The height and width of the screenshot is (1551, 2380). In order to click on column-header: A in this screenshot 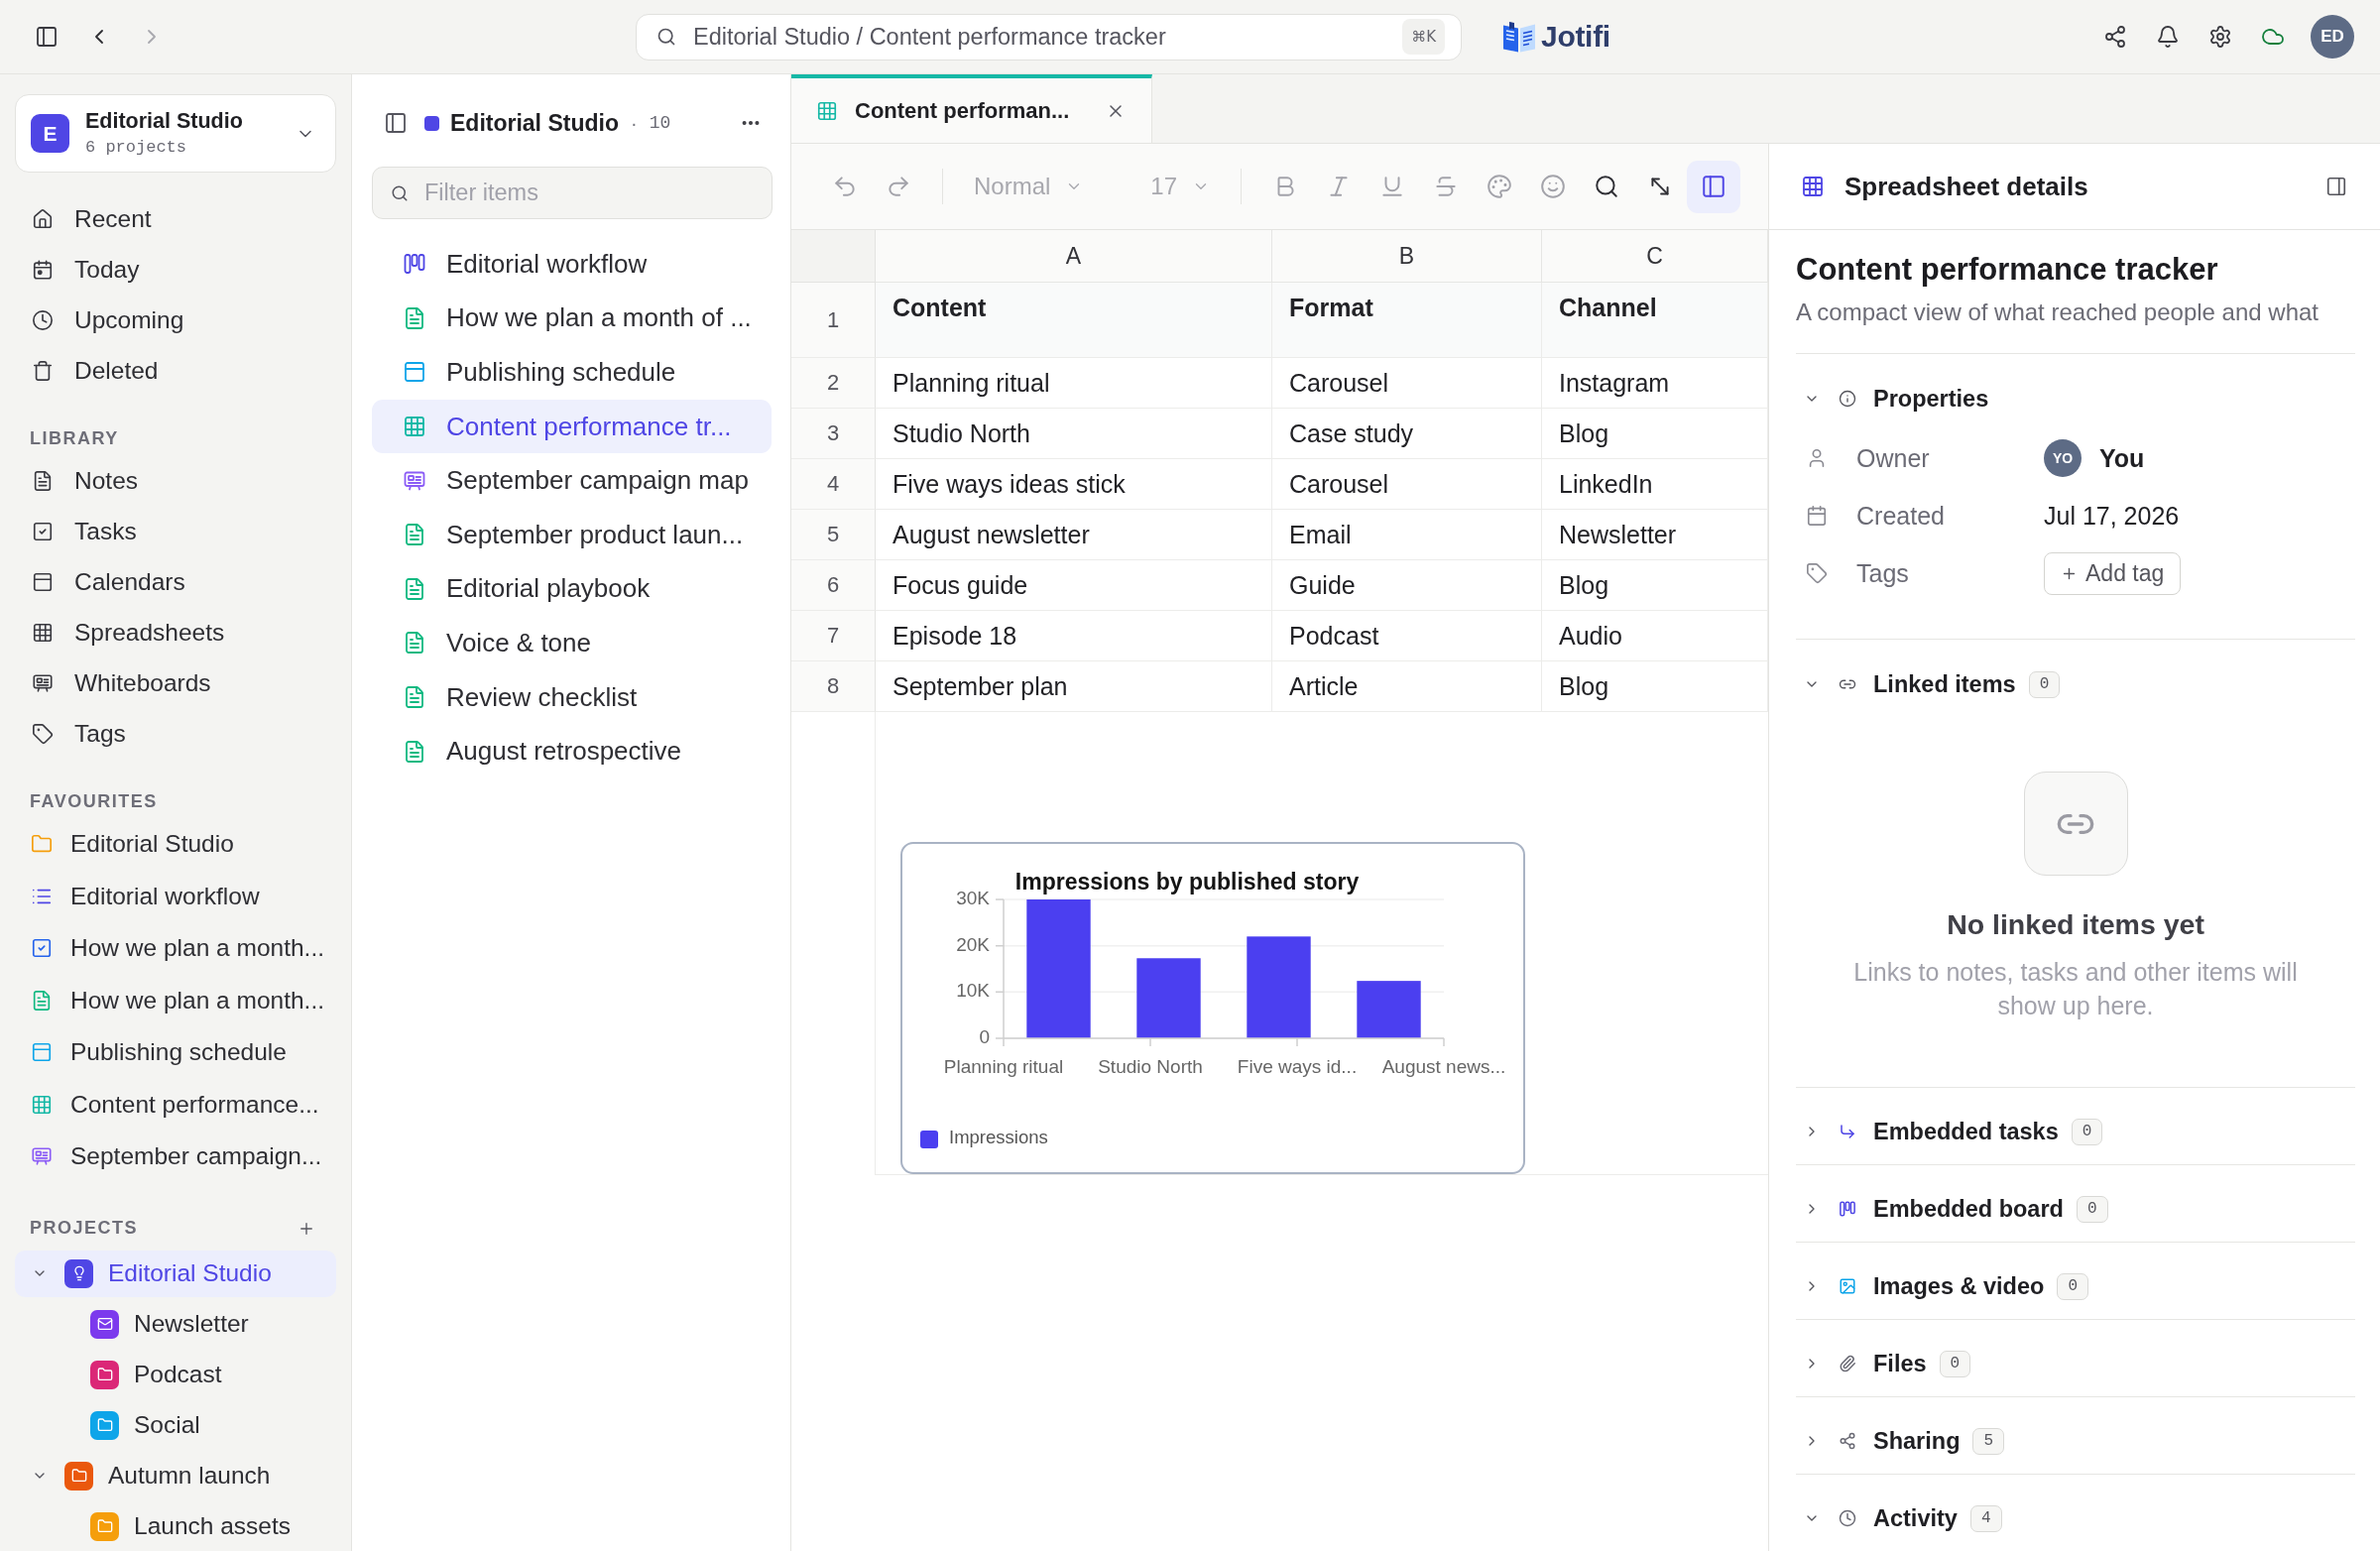, I will do `click(1074, 256)`.